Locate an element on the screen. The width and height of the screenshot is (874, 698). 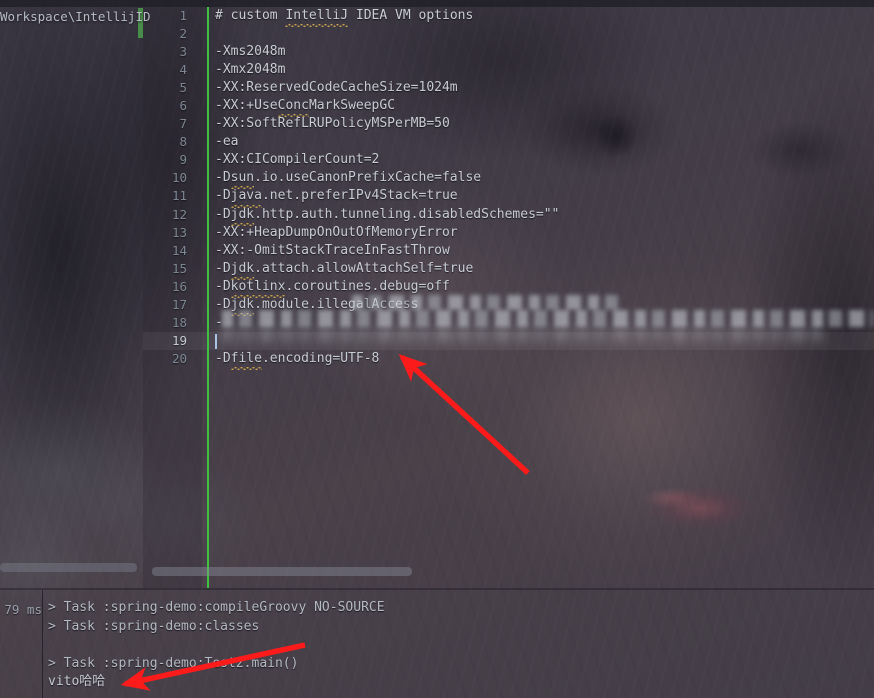
line-number: 8 is located at coordinates (183, 142).